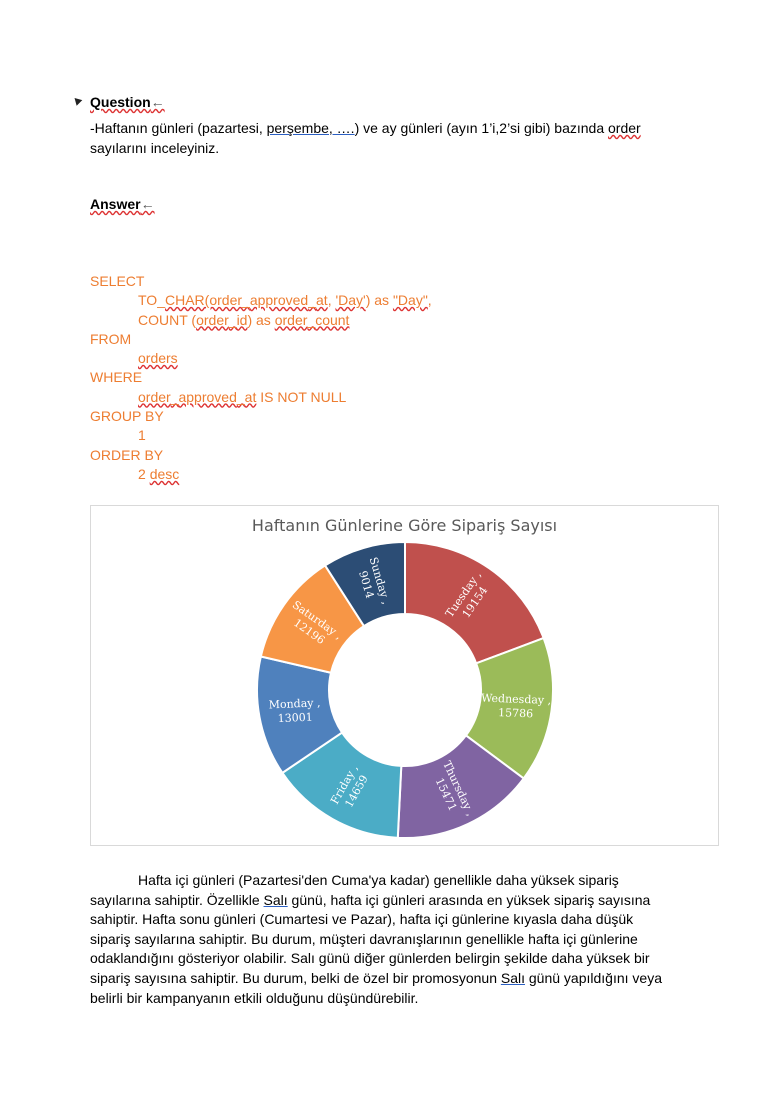 Image resolution: width=781 pixels, height=1112 pixels. I want to click on body-text-part: sayılarına sahiptir. Özellikle, so click(177, 899).